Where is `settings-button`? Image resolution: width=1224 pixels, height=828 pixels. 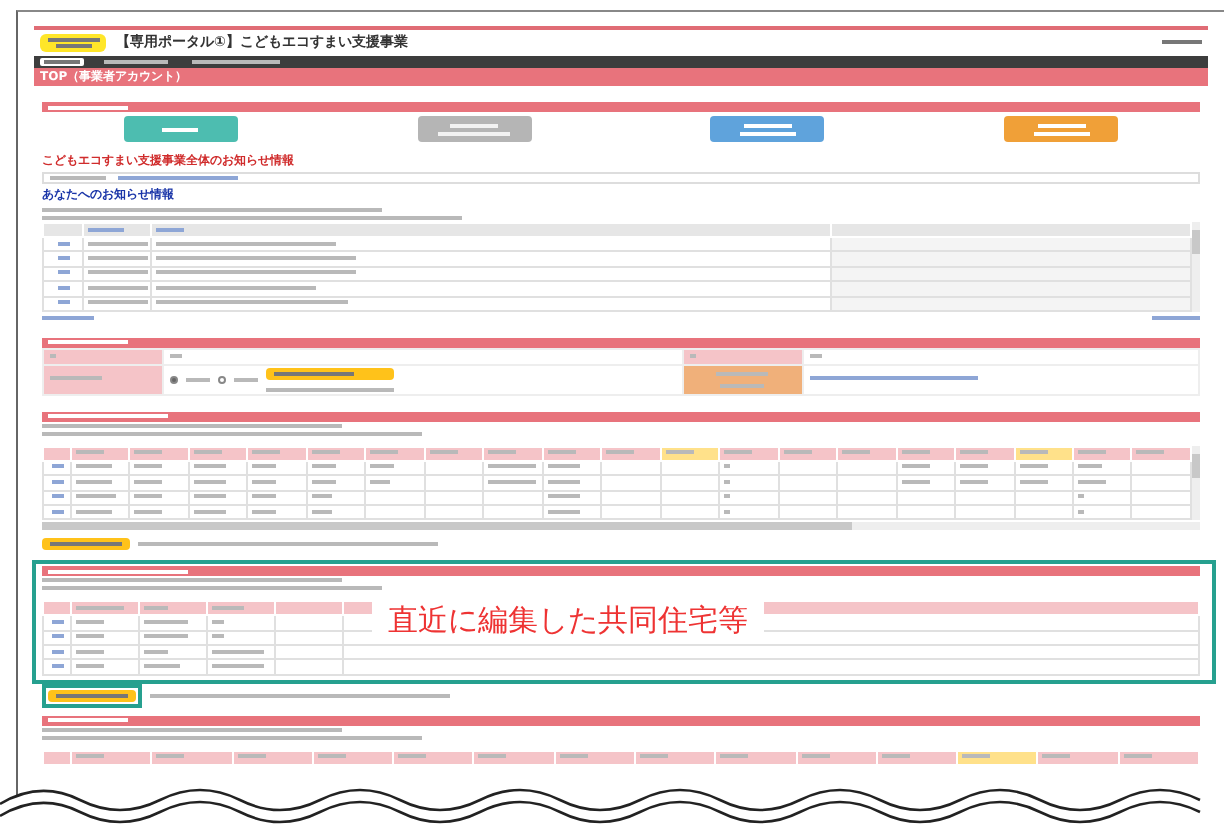
settings-button is located at coordinates (330, 373).